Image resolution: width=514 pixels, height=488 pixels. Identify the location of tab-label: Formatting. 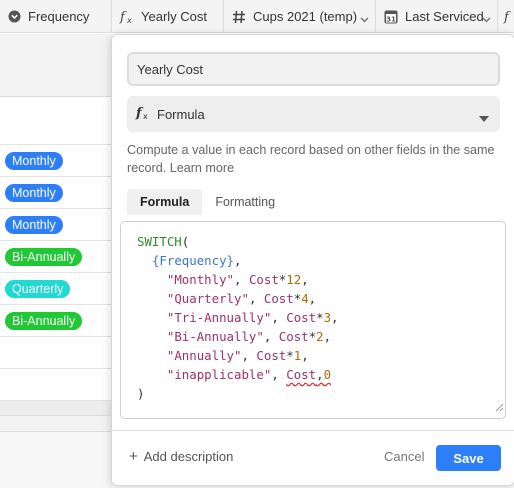
(245, 202).